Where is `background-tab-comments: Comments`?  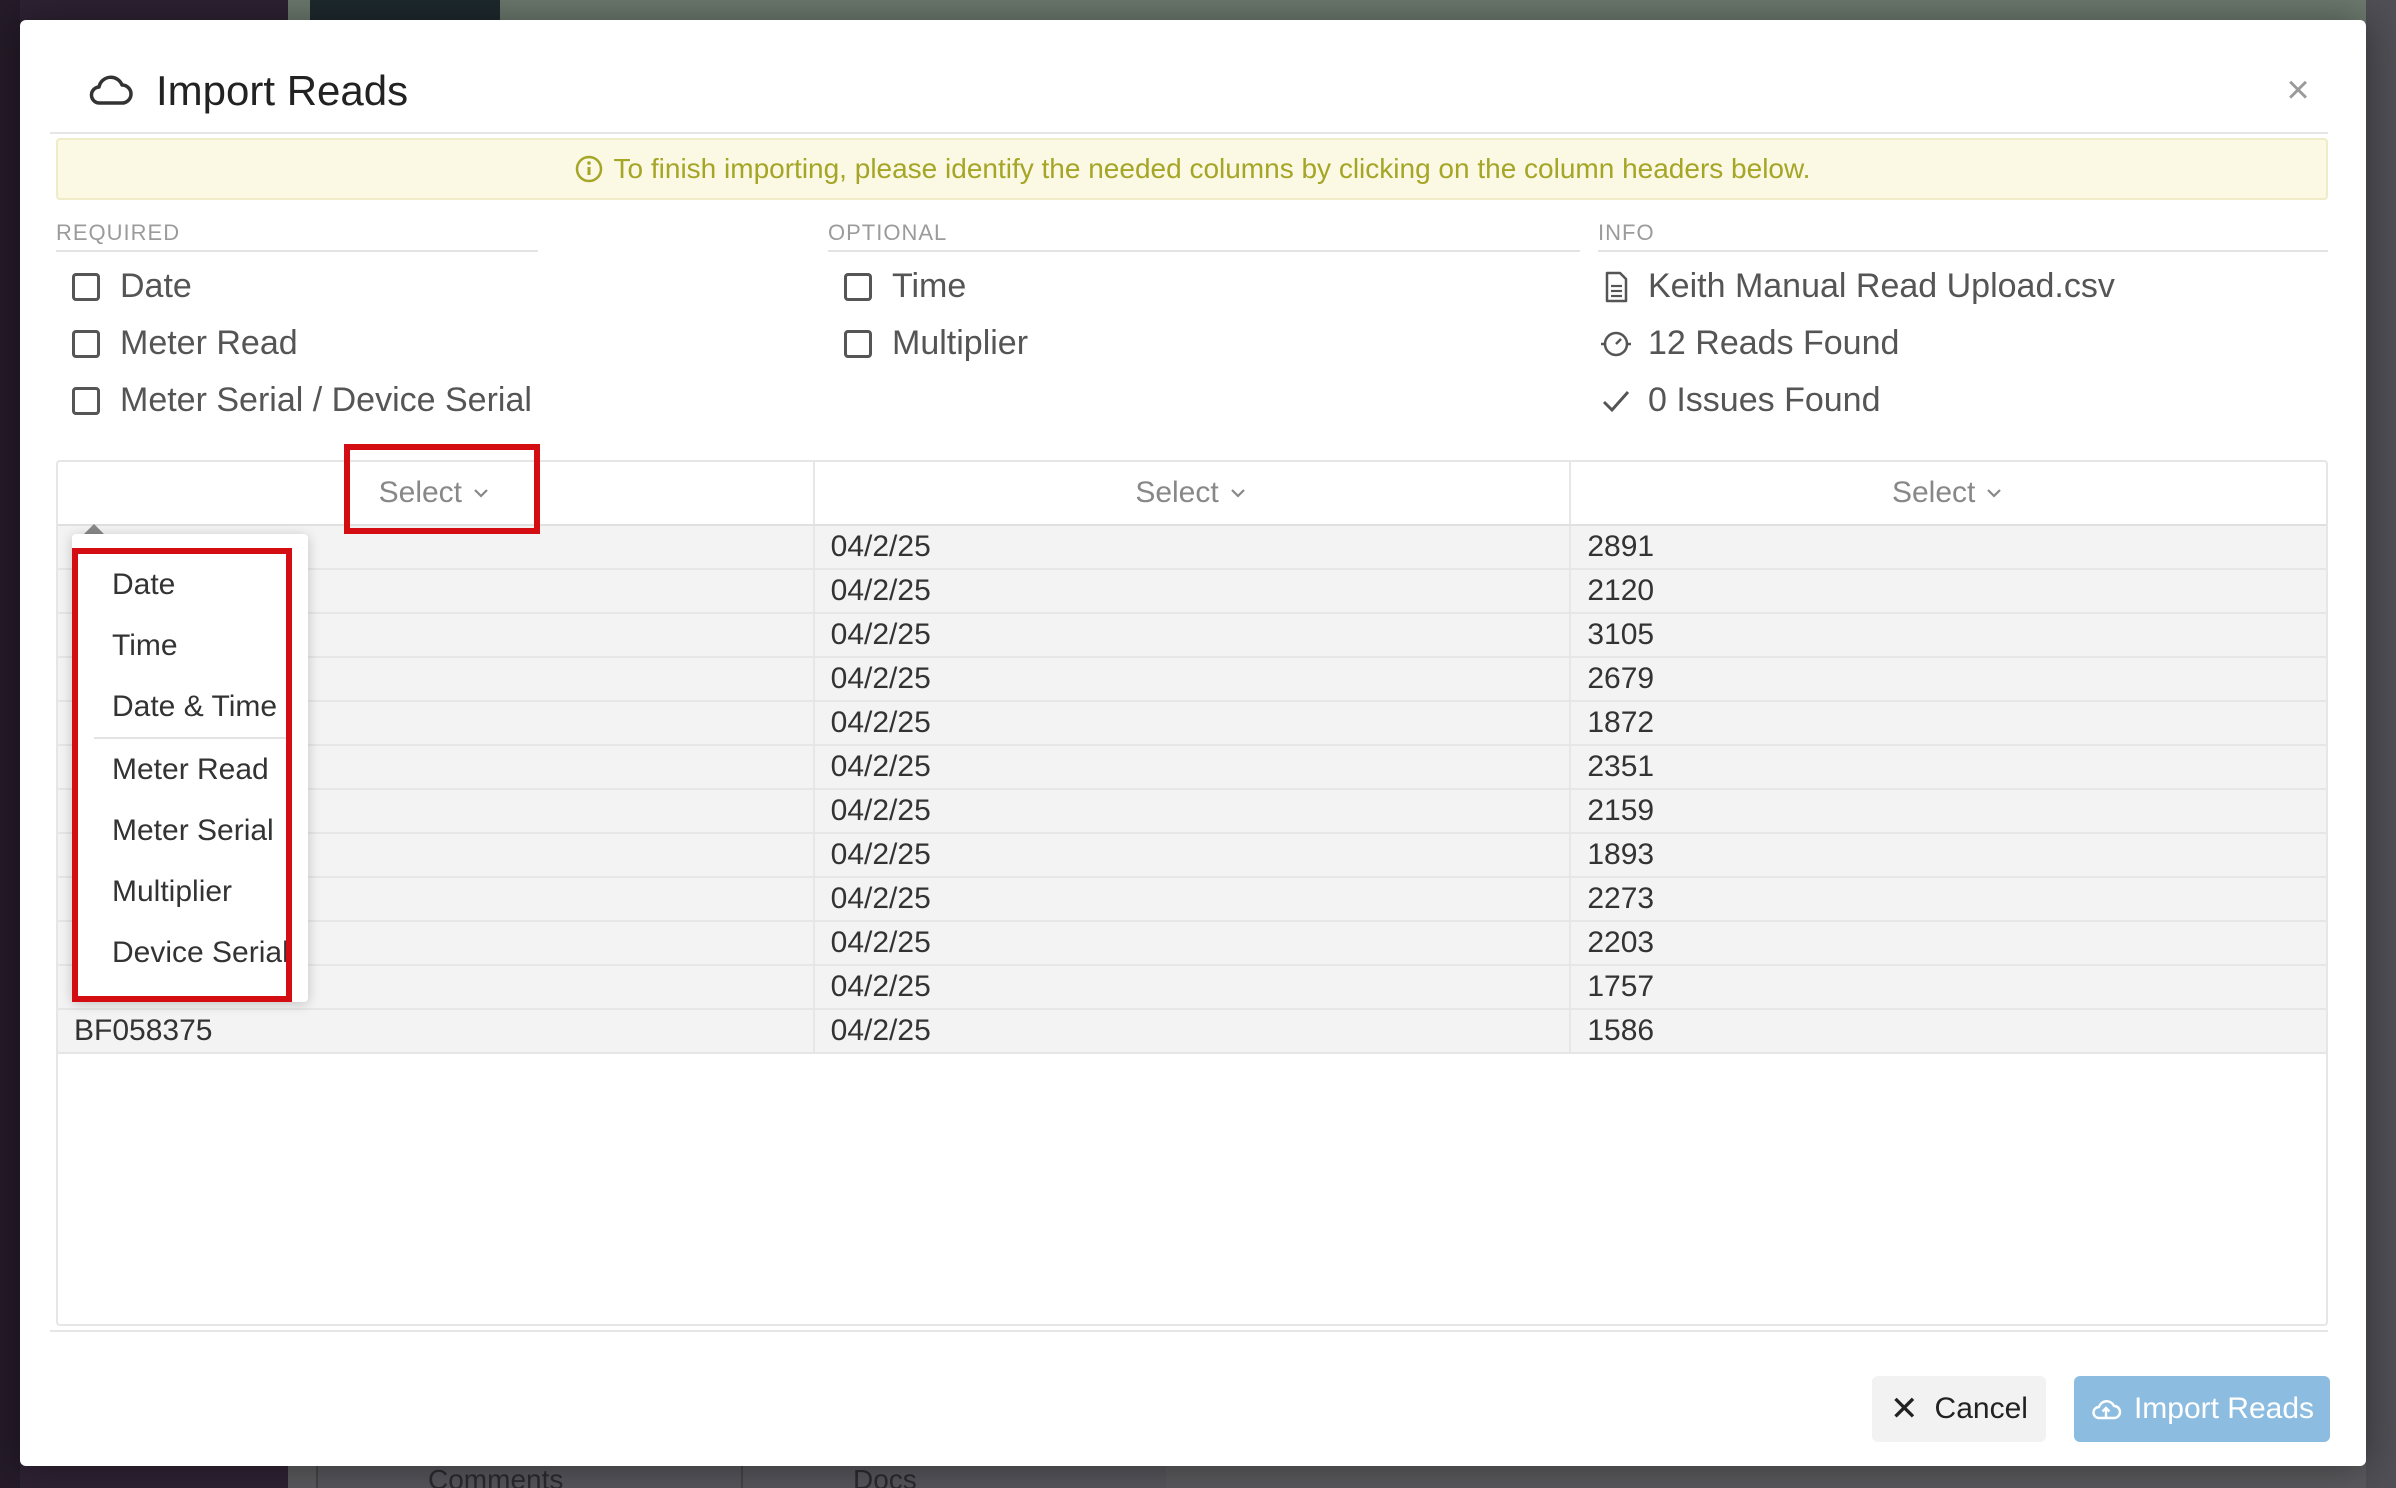
background-tab-comments: Comments is located at coordinates (528, 1477).